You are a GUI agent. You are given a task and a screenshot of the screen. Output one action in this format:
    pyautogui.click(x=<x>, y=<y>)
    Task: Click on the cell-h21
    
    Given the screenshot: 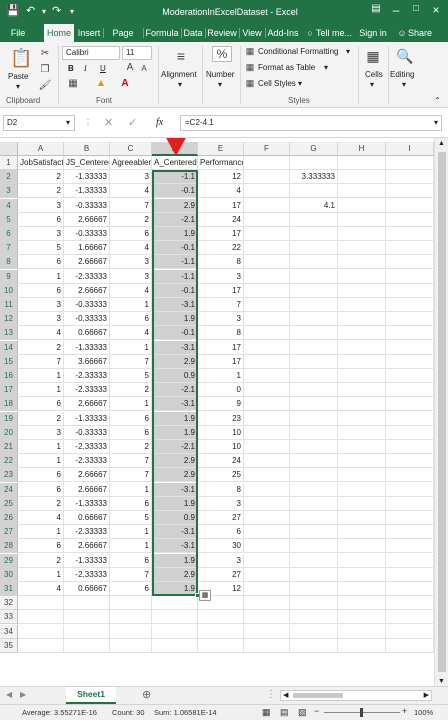 What is the action you would take?
    pyautogui.click(x=362, y=447)
    